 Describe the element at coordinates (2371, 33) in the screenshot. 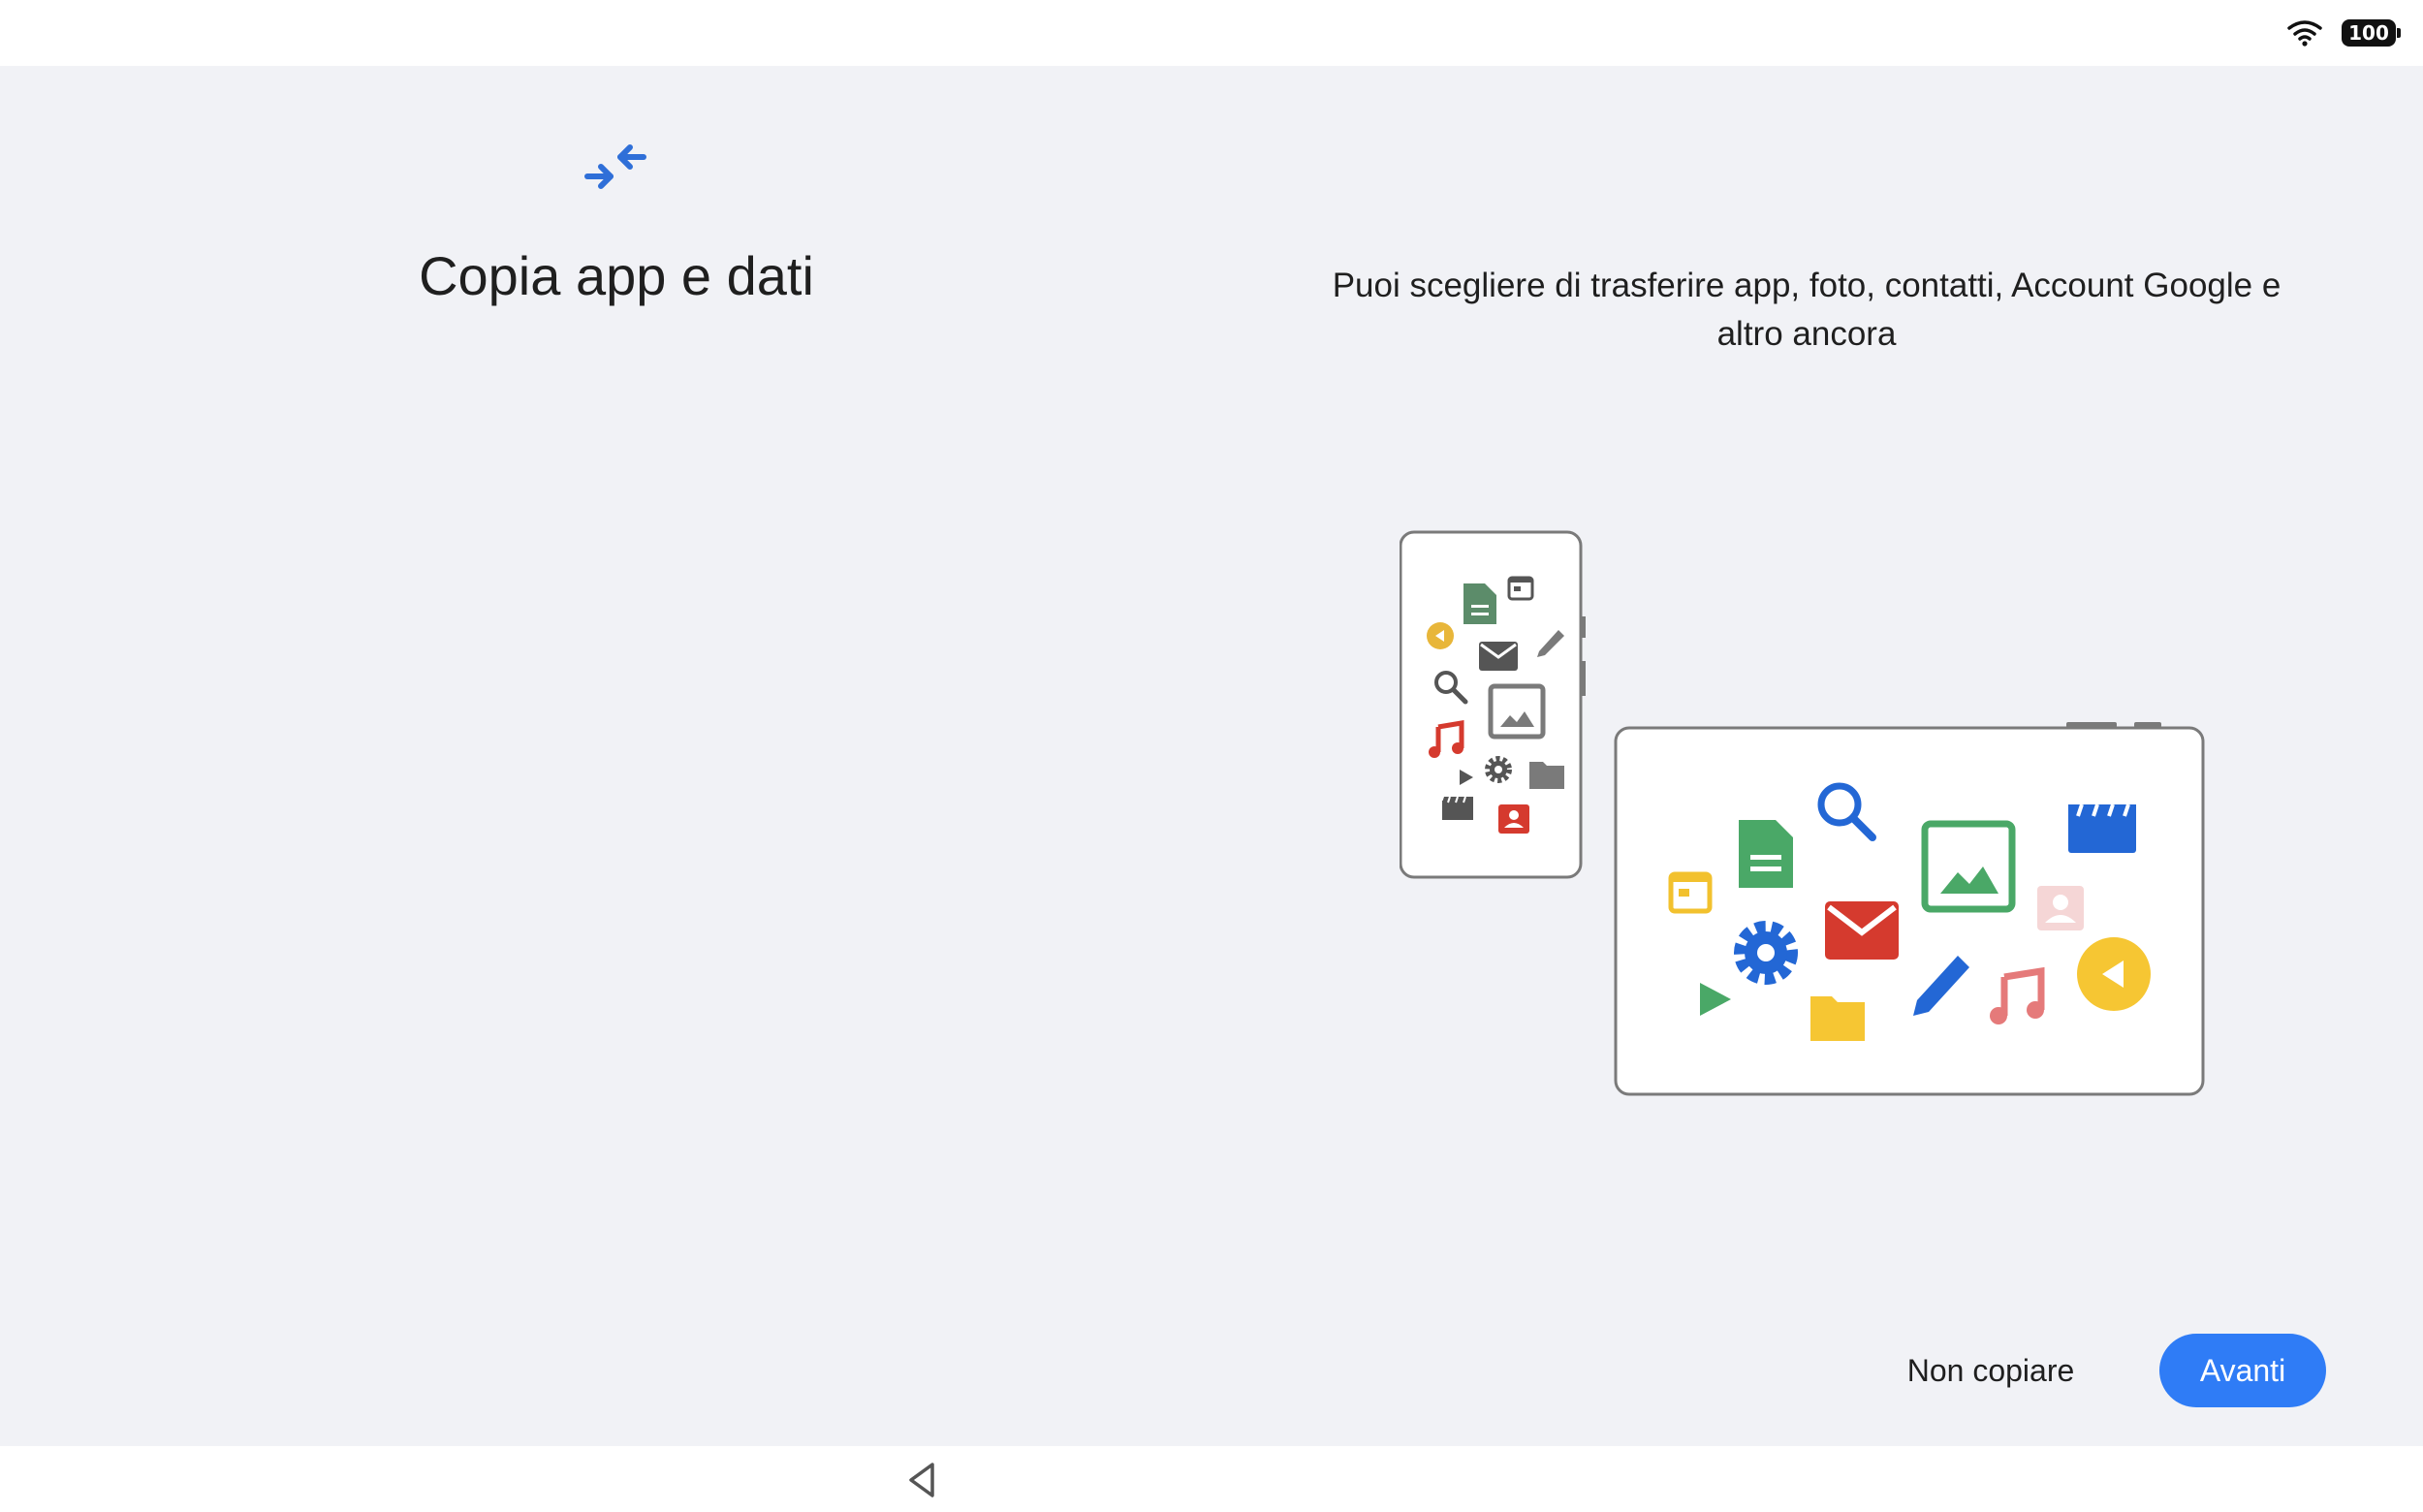

I see `battery-icon: 100` at that location.